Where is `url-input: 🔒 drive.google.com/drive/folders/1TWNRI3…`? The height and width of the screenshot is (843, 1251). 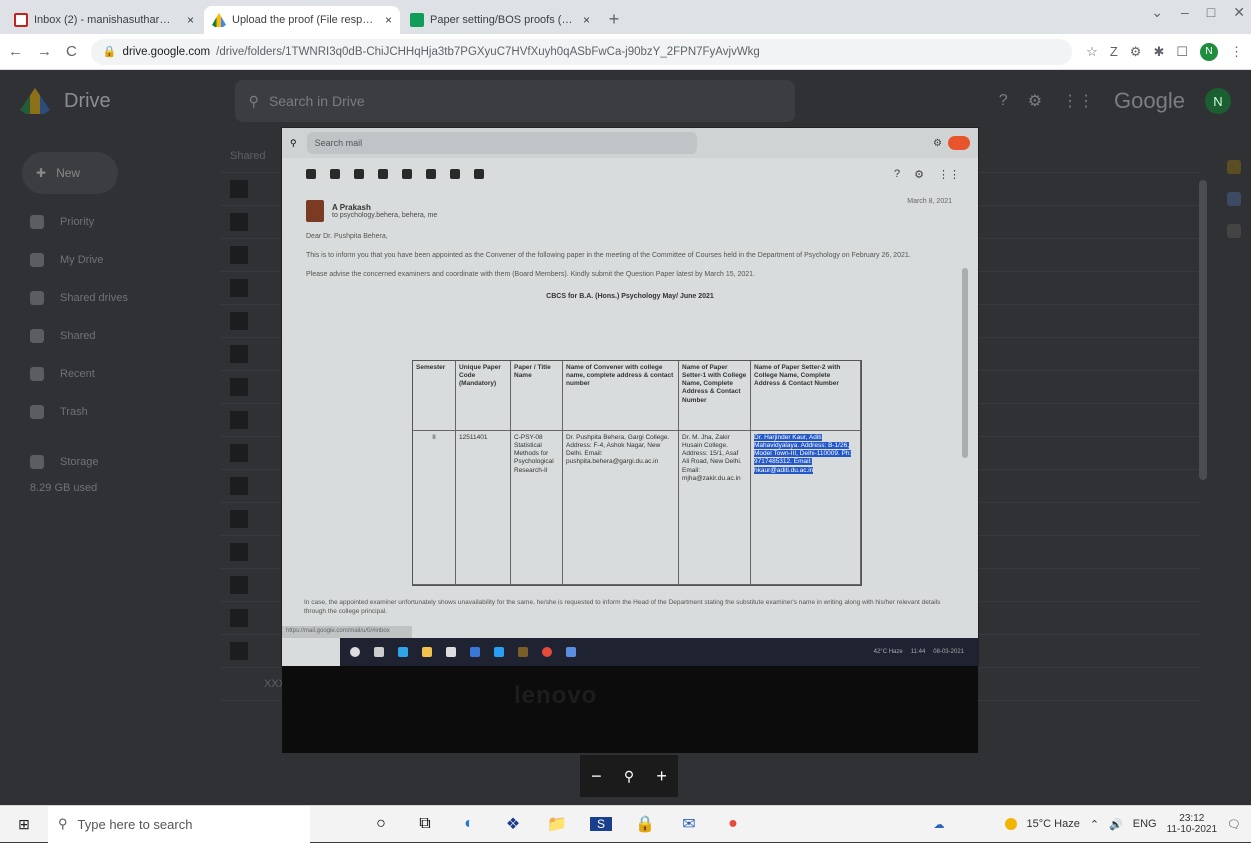 url-input: 🔒 drive.google.com/drive/folders/1TWNRI3… is located at coordinates (581, 51).